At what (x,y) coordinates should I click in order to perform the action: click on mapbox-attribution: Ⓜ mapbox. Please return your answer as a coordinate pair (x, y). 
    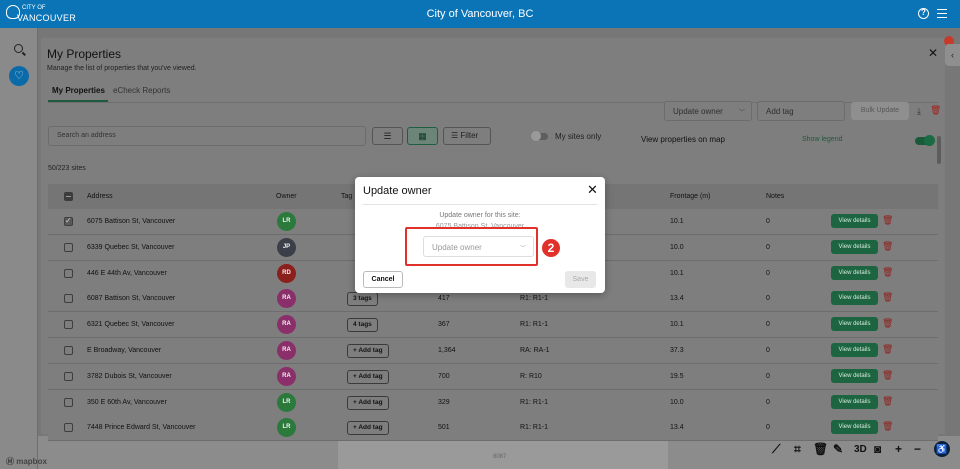
    Looking at the image, I should click on (26, 461).